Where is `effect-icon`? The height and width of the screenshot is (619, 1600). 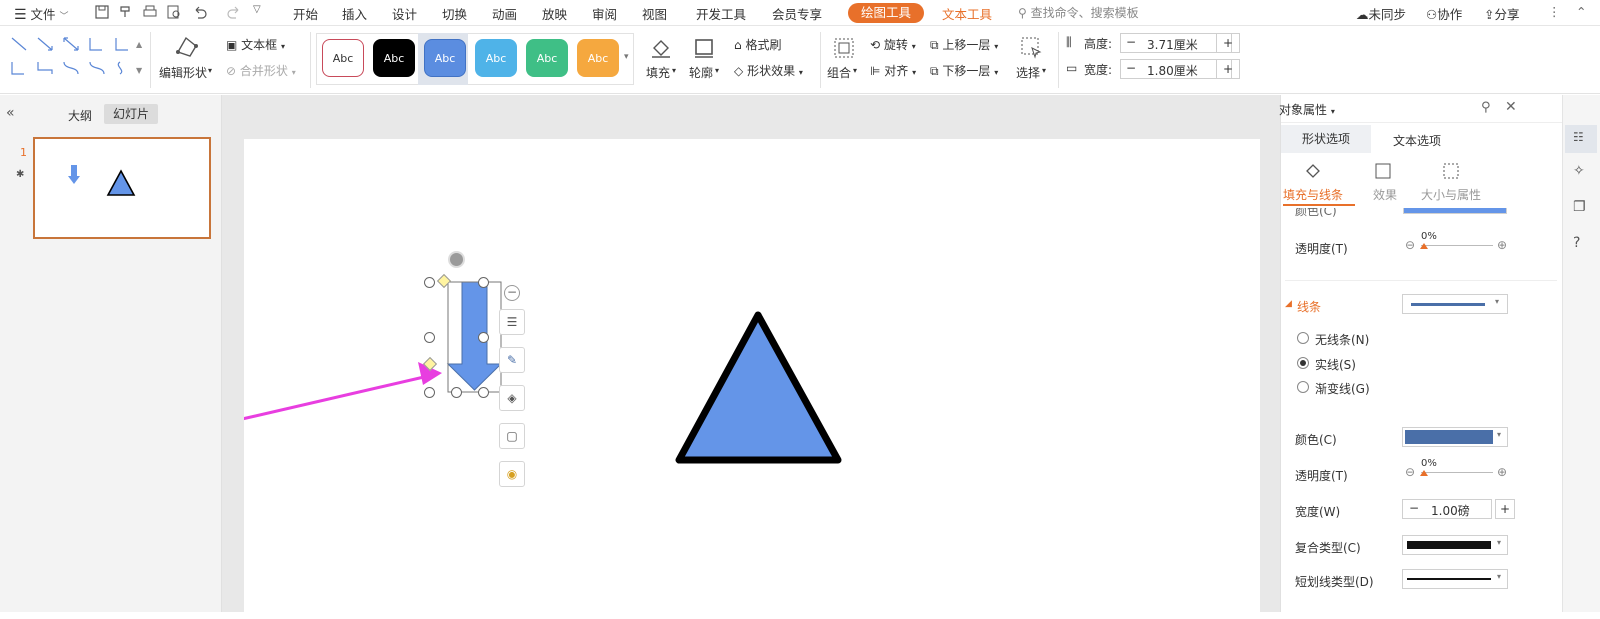
effect-icon is located at coordinates (1383, 171).